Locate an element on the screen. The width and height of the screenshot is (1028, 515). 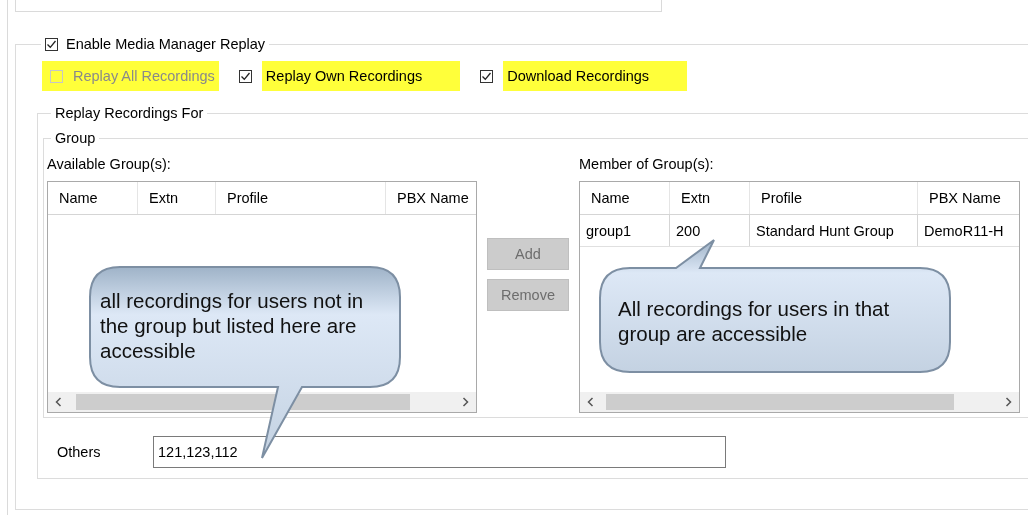
highlighted-label: Download Recordings is located at coordinates (595, 76).